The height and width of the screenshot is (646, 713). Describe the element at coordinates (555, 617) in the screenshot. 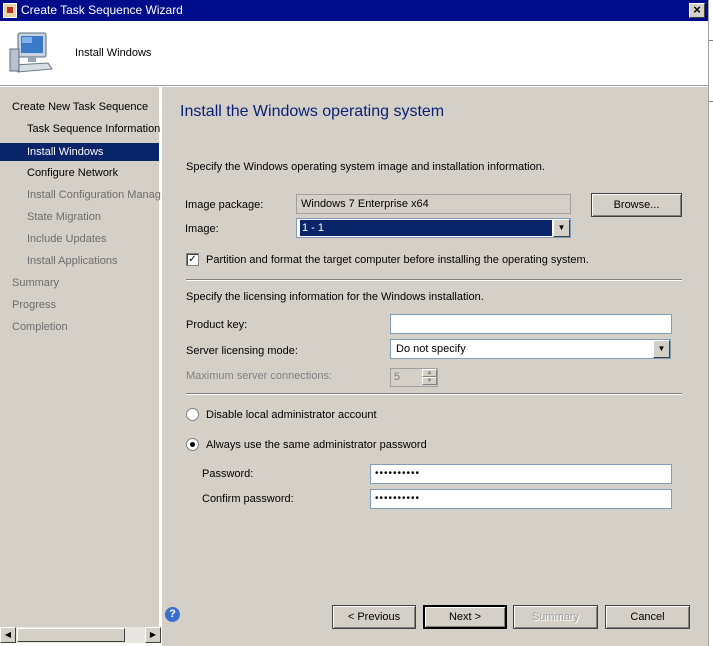

I see `summary-button: Summary` at that location.